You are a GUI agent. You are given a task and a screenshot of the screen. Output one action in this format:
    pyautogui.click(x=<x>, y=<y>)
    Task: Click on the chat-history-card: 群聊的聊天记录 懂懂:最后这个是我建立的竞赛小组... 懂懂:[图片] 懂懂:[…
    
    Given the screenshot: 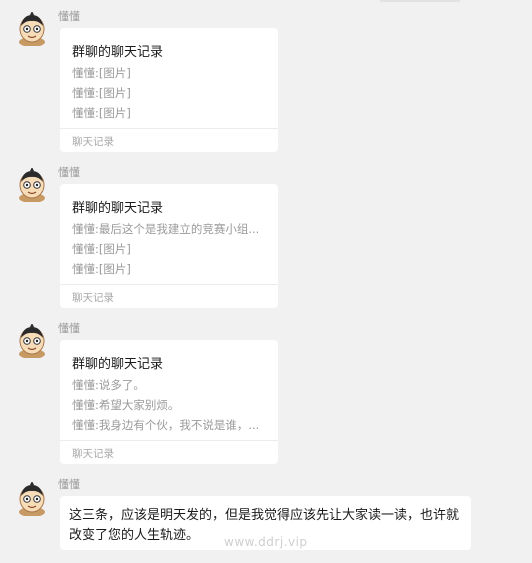 What is the action you would take?
    pyautogui.click(x=169, y=246)
    